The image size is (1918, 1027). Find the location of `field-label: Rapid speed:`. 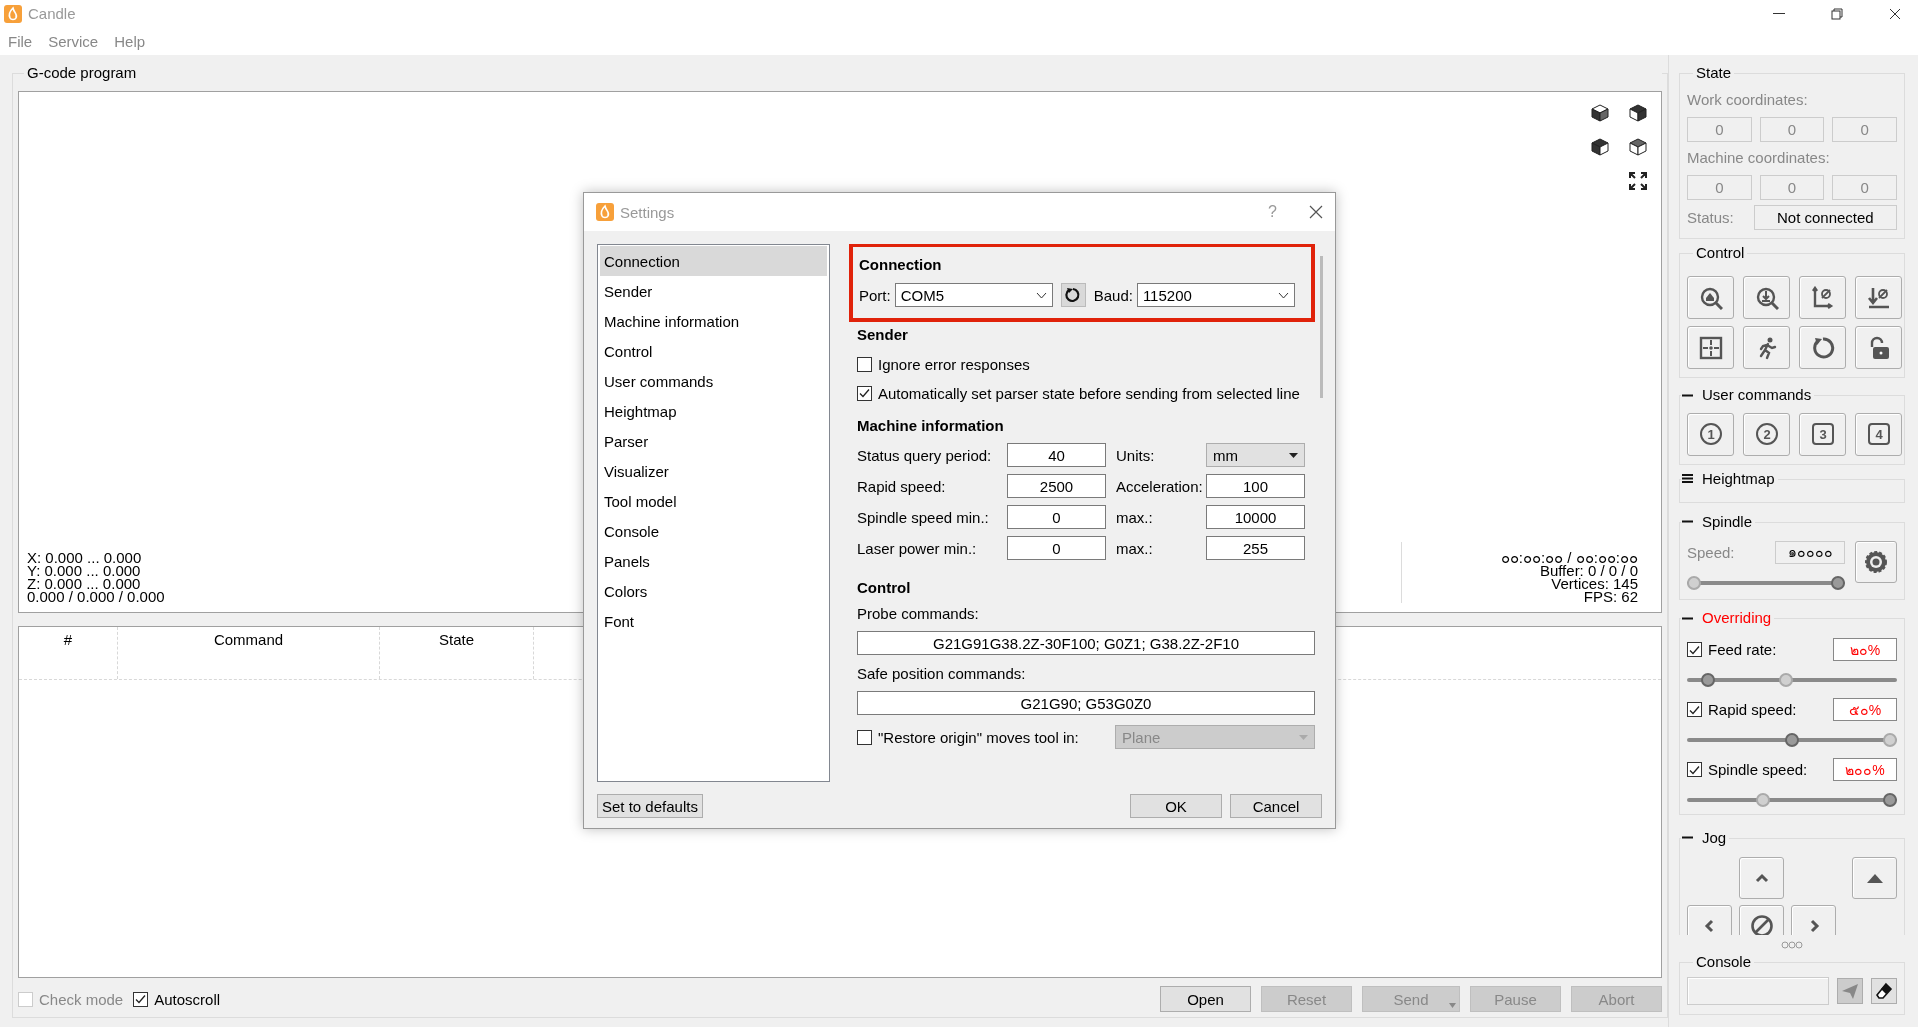

field-label: Rapid speed: is located at coordinates (902, 486).